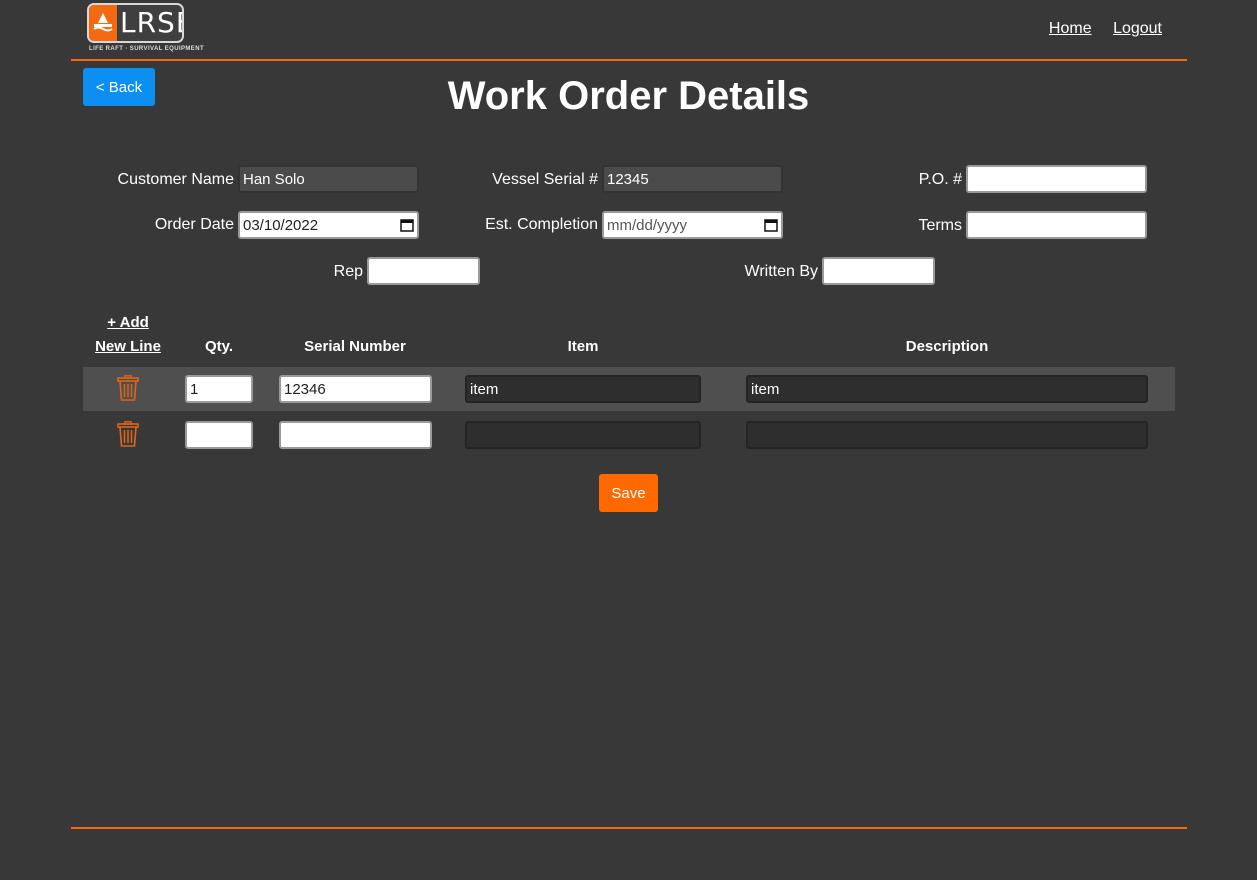 The image size is (1257, 880). Describe the element at coordinates (1097, 29) in the screenshot. I see `top-nav: Home Logout` at that location.